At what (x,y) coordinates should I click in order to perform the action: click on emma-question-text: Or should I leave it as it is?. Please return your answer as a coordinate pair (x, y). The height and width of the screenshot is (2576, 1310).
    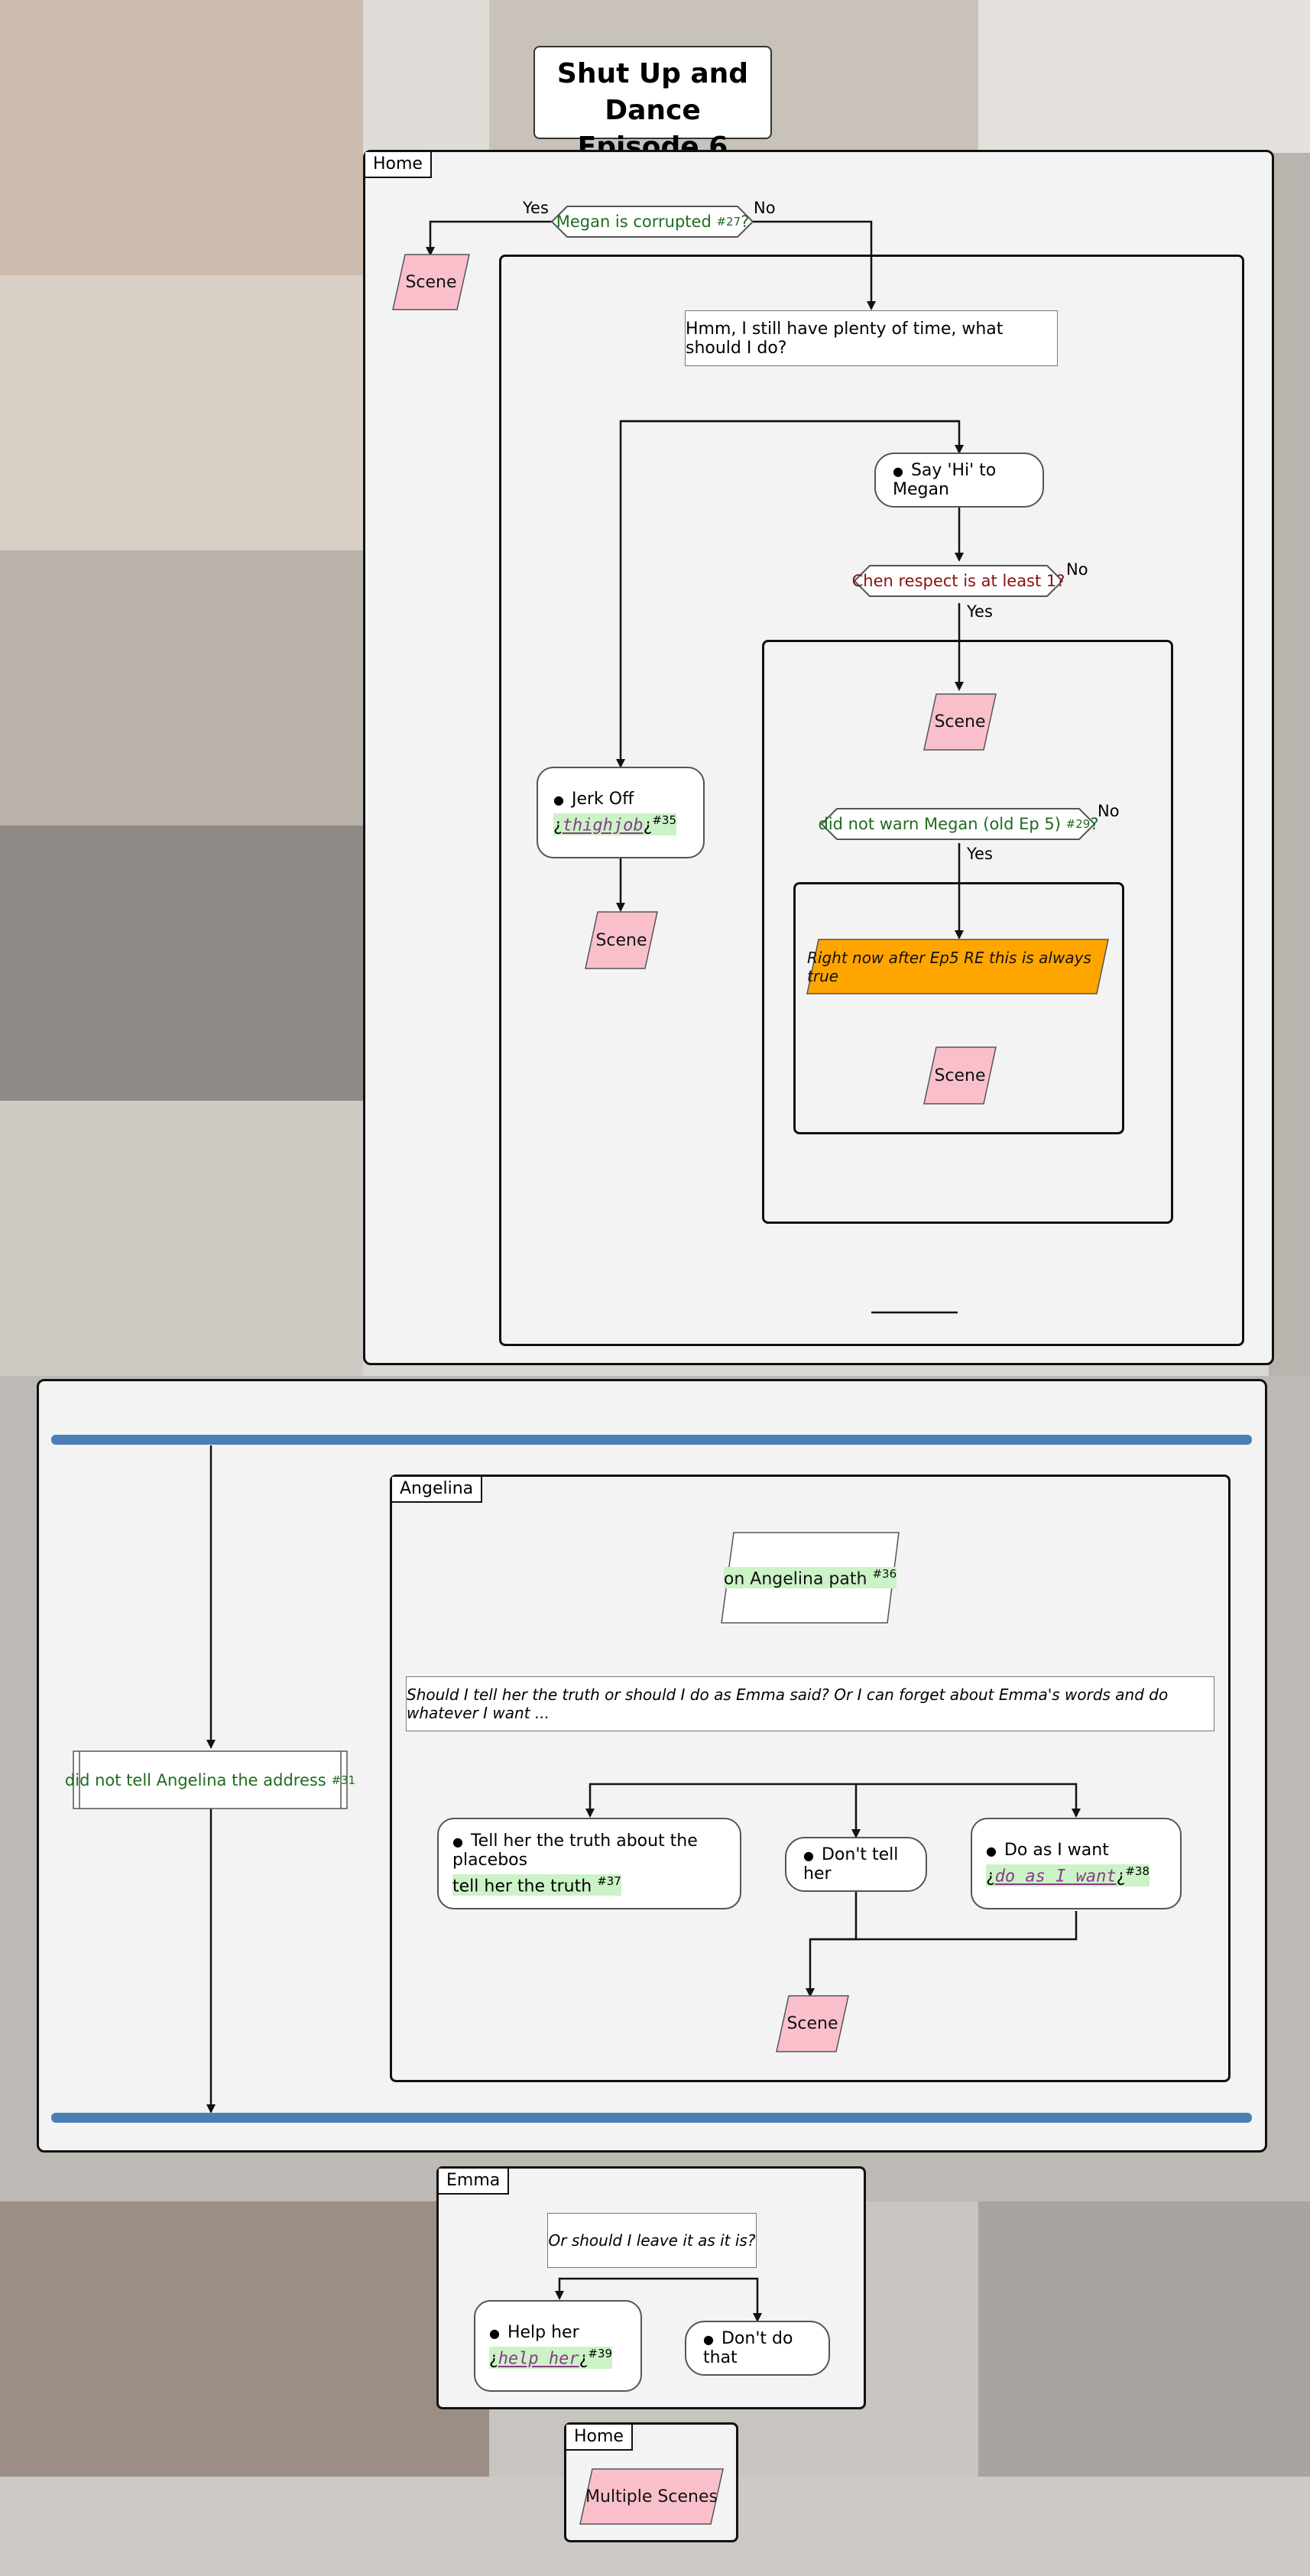
    Looking at the image, I should click on (652, 2240).